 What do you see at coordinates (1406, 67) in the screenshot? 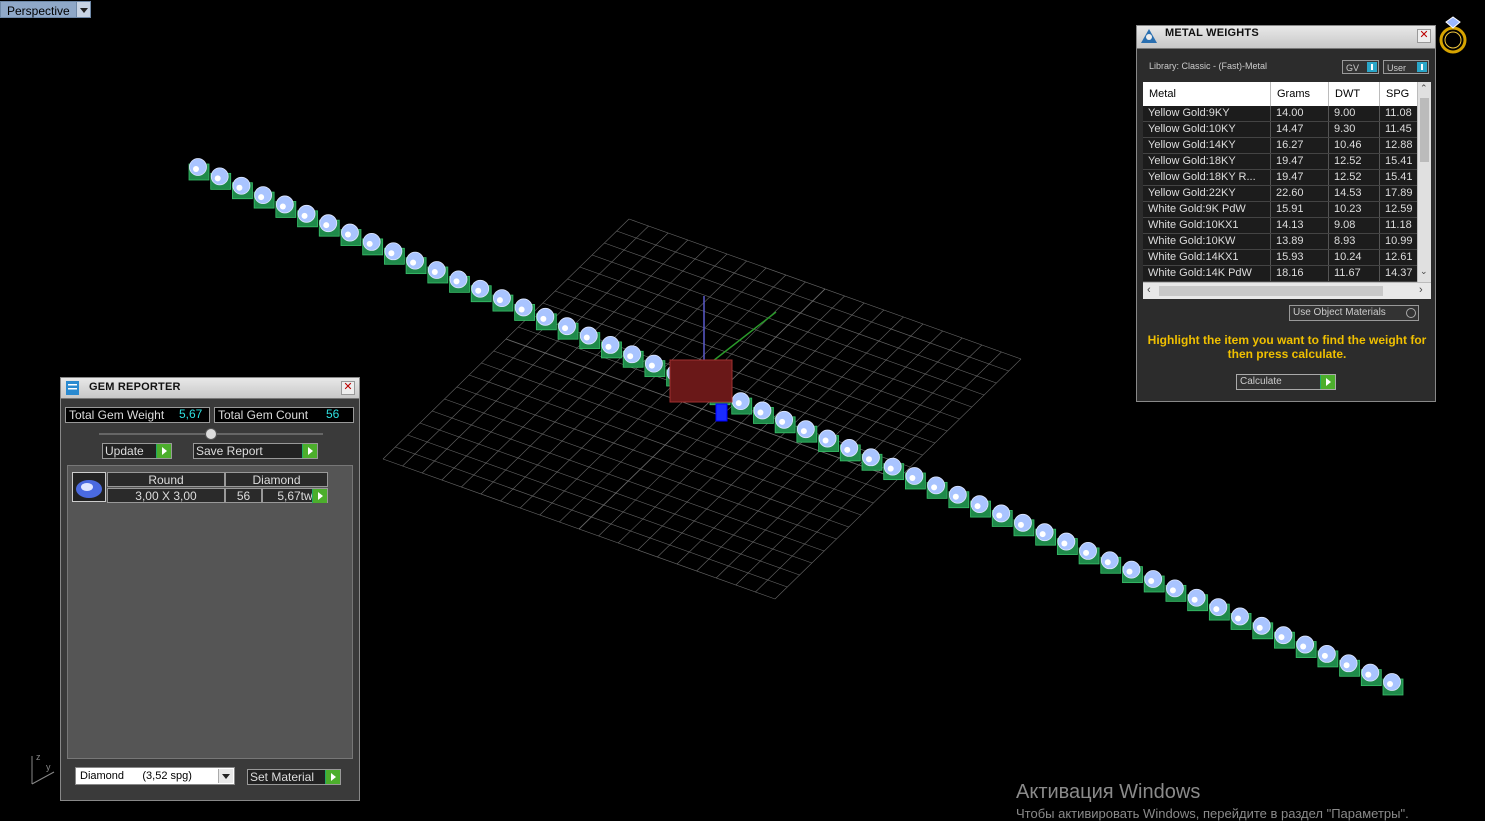
I see `user-toggle: User` at bounding box center [1406, 67].